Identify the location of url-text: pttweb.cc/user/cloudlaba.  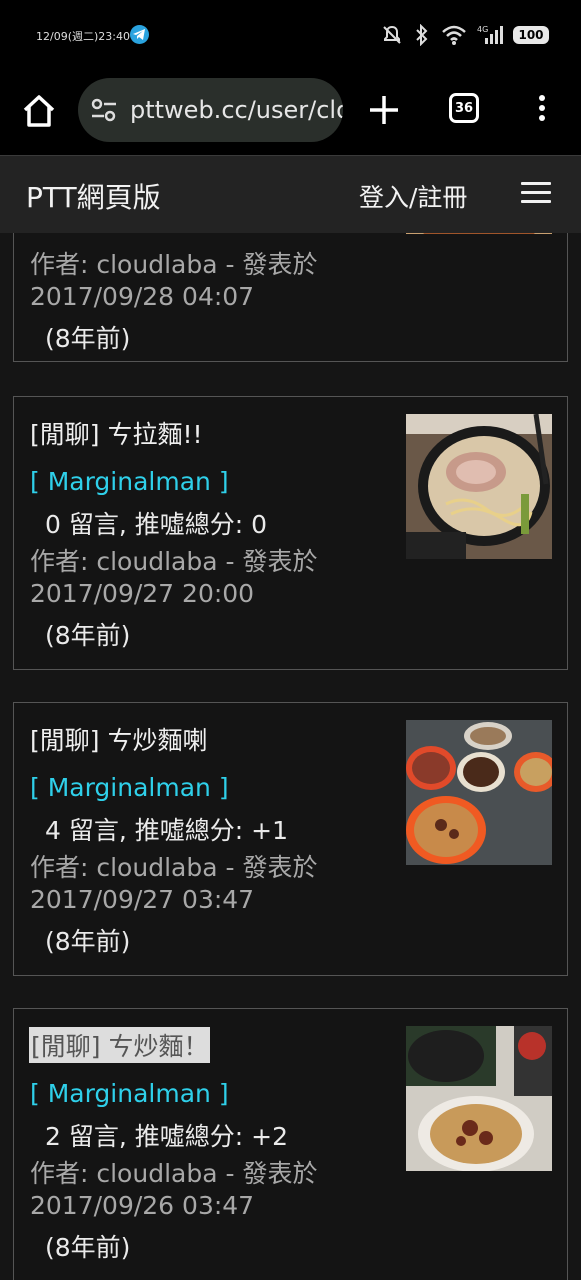
(236, 110).